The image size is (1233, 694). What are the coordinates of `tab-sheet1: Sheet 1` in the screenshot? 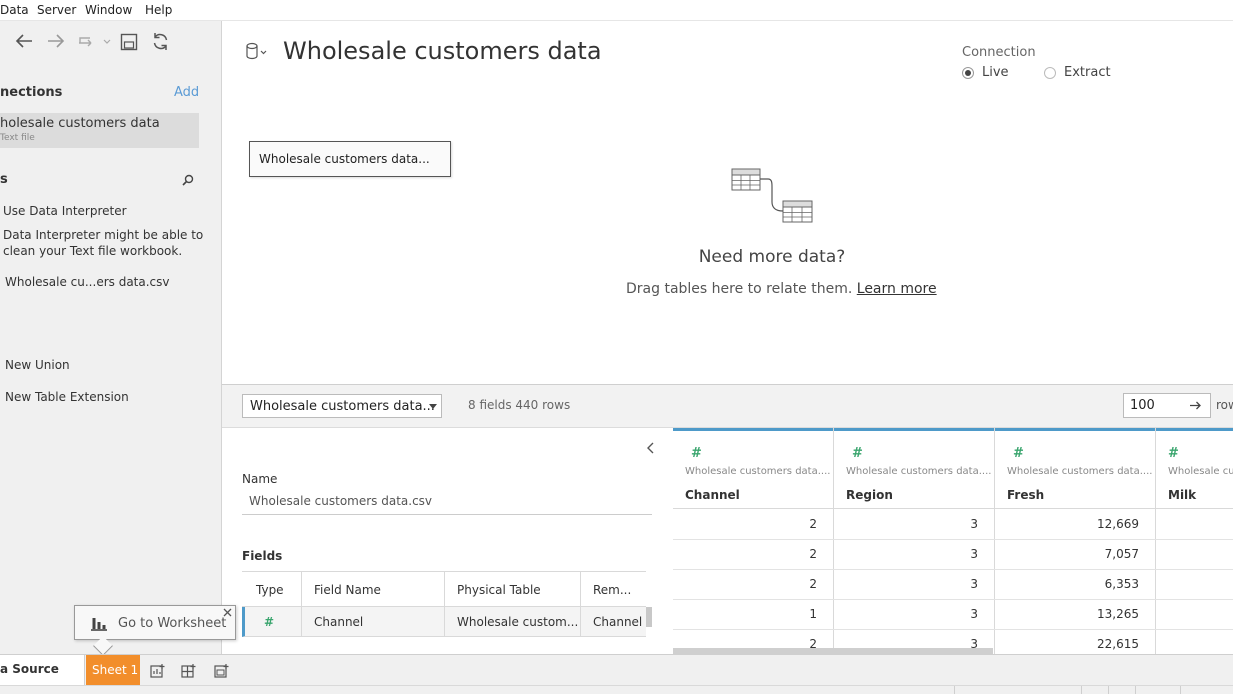 It's located at (113, 670).